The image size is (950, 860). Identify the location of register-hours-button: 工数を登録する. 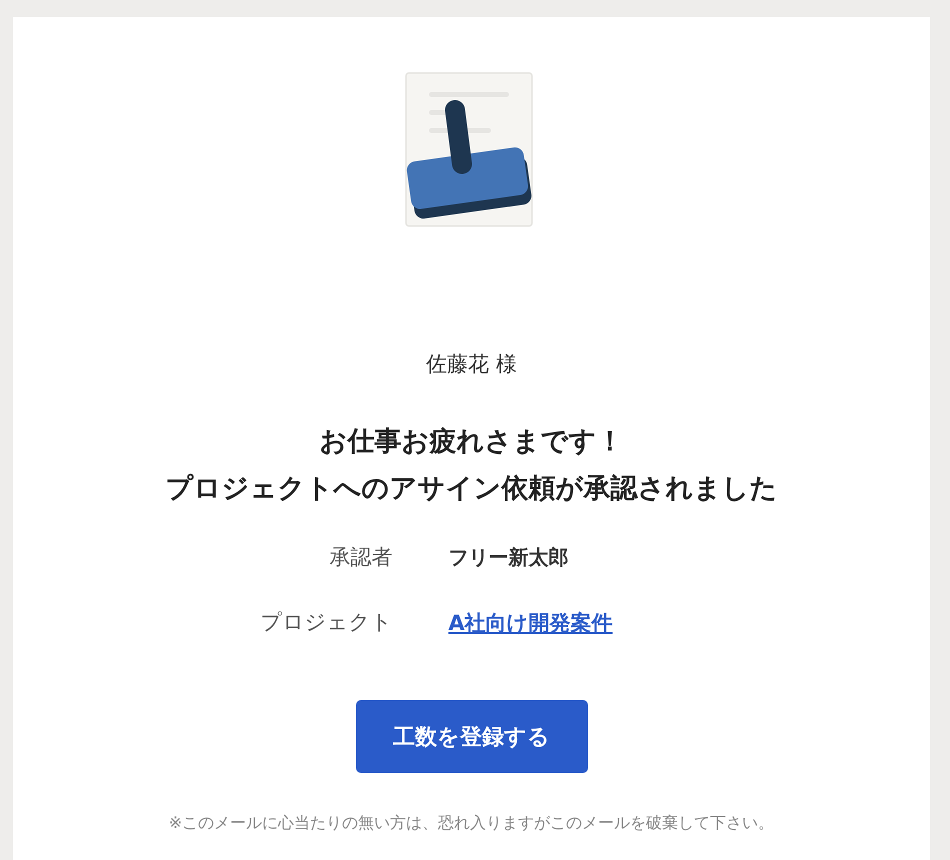
(472, 736).